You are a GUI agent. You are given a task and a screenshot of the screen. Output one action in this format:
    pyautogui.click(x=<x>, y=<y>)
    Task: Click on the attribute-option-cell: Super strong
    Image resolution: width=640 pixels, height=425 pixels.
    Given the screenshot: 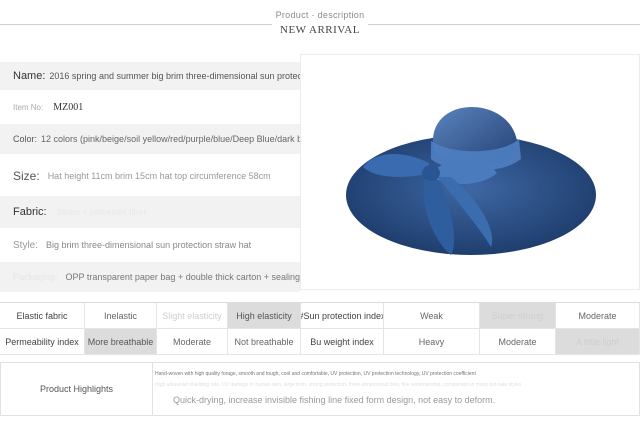 What is the action you would take?
    pyautogui.click(x=518, y=316)
    